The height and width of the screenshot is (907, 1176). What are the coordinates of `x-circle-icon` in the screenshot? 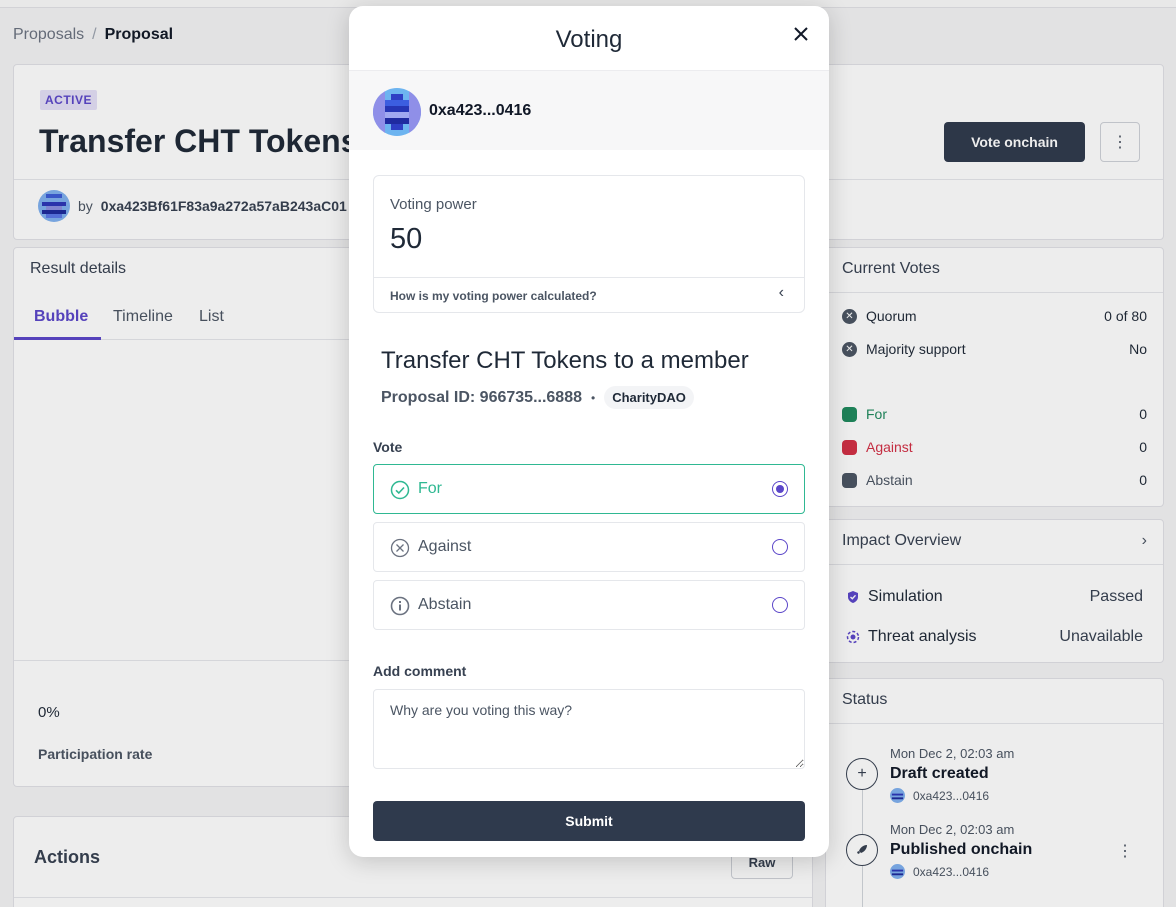 It's located at (400, 548).